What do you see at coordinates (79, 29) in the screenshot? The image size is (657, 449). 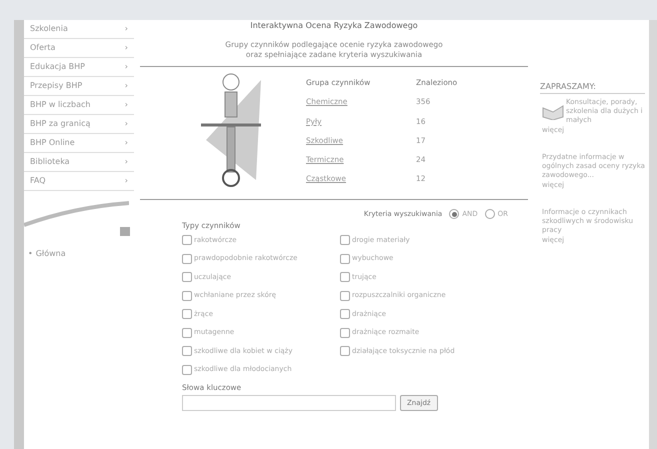 I see `menu-item: Szkolenia ›` at bounding box center [79, 29].